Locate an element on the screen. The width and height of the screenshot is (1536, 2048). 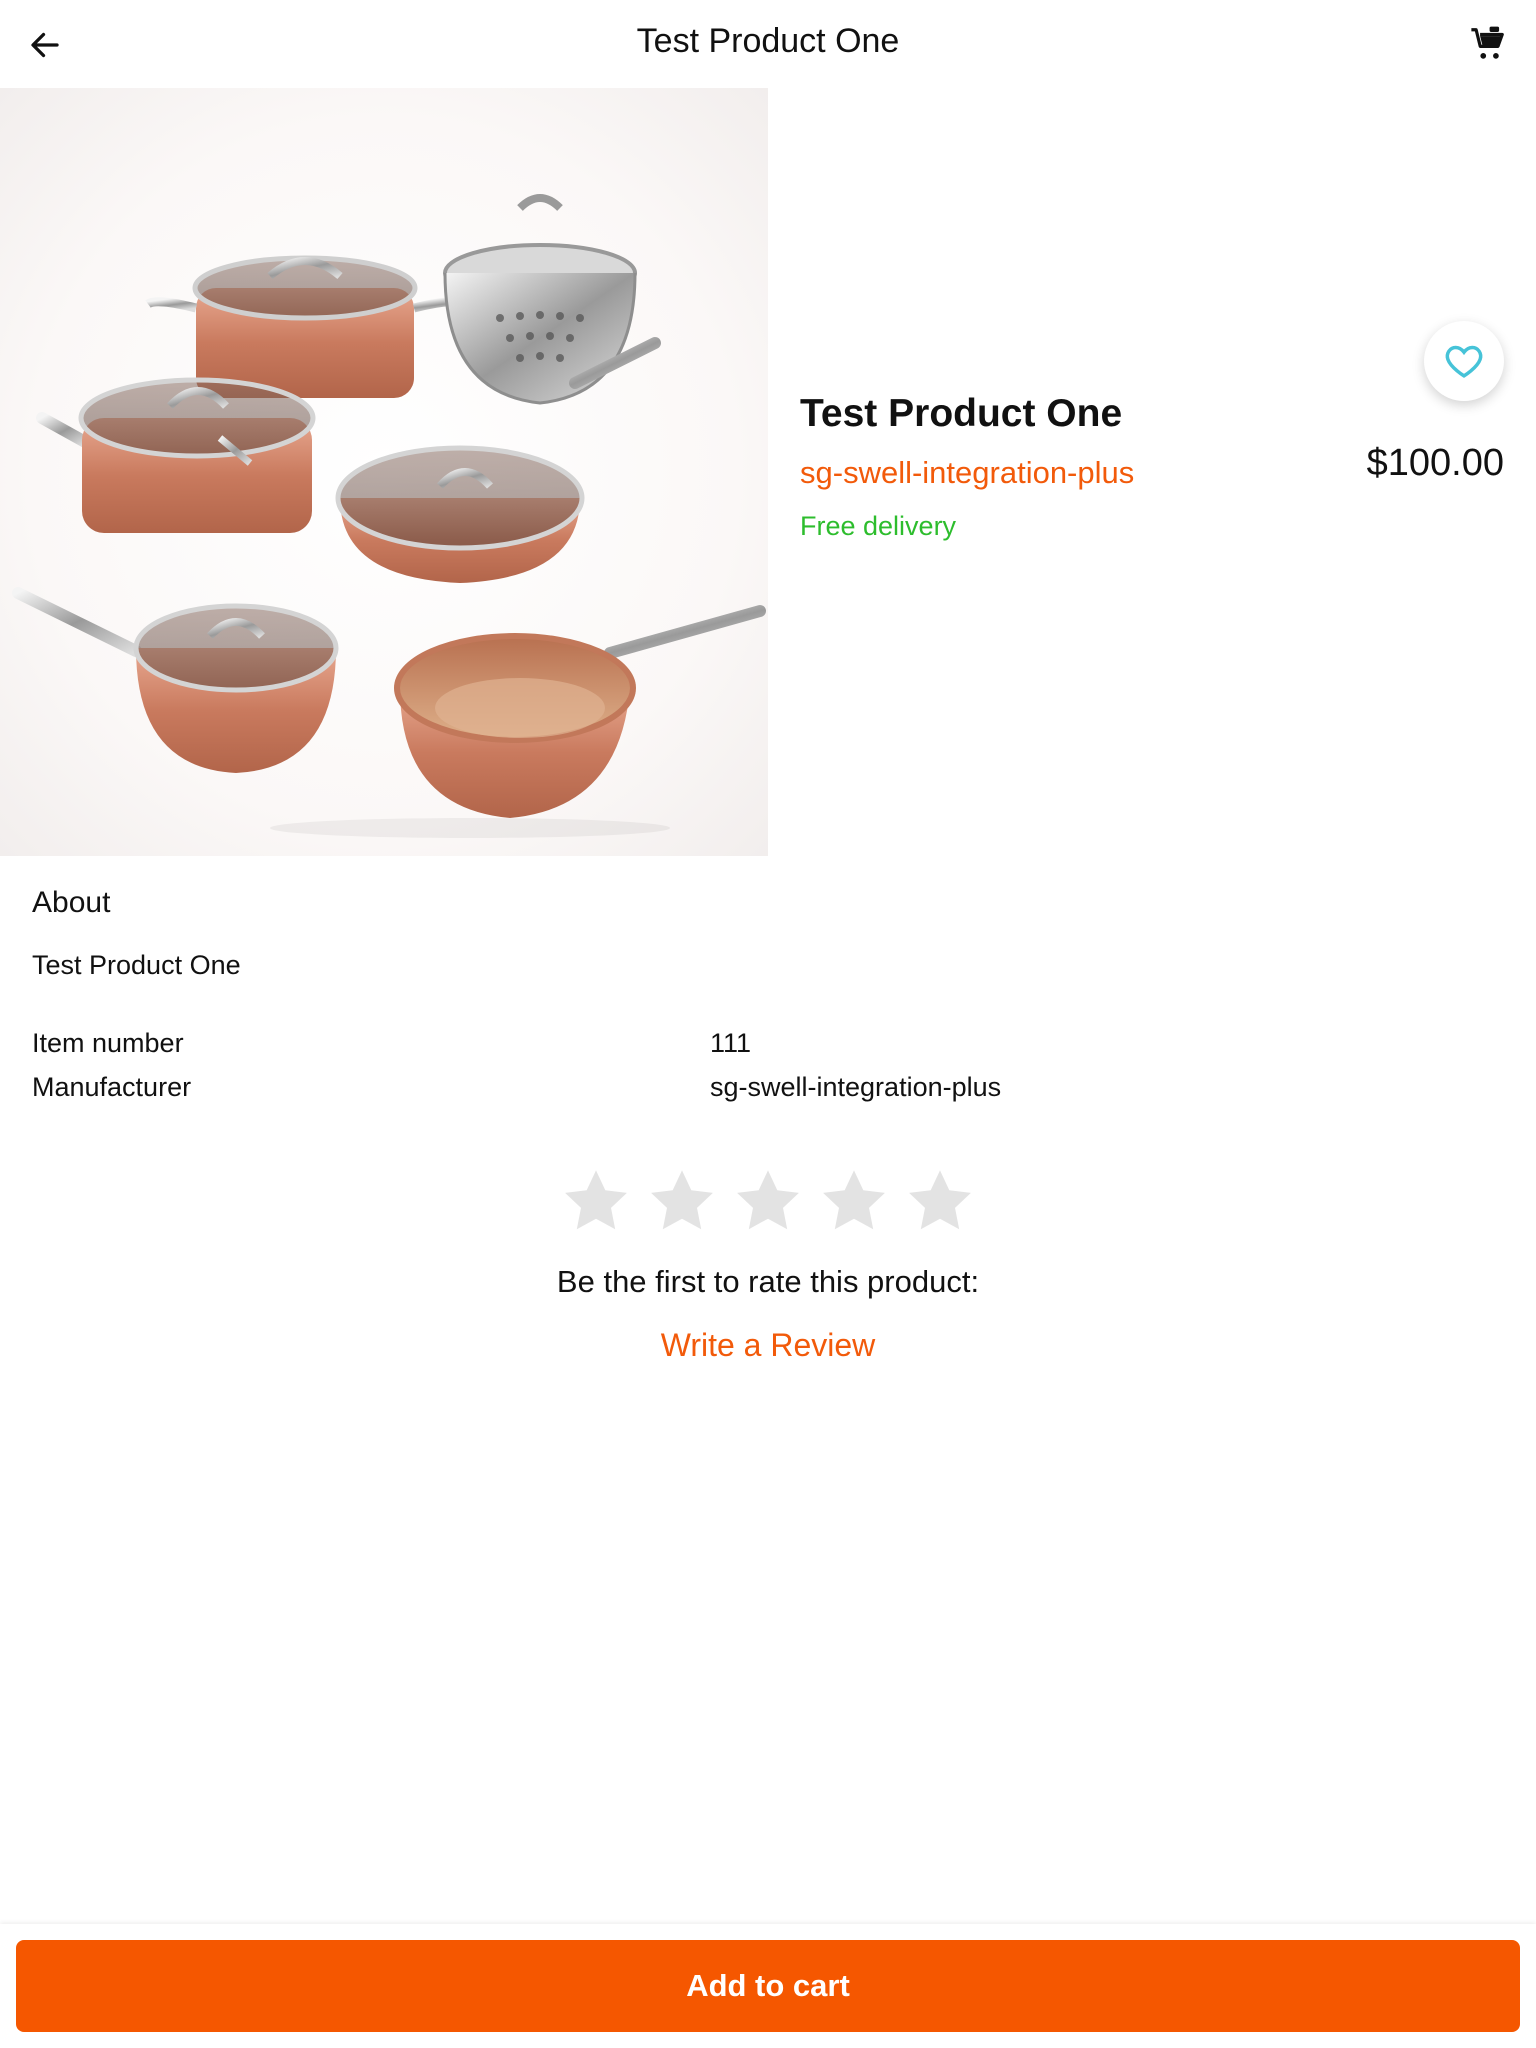
heart-outline-icon is located at coordinates (1464, 361).